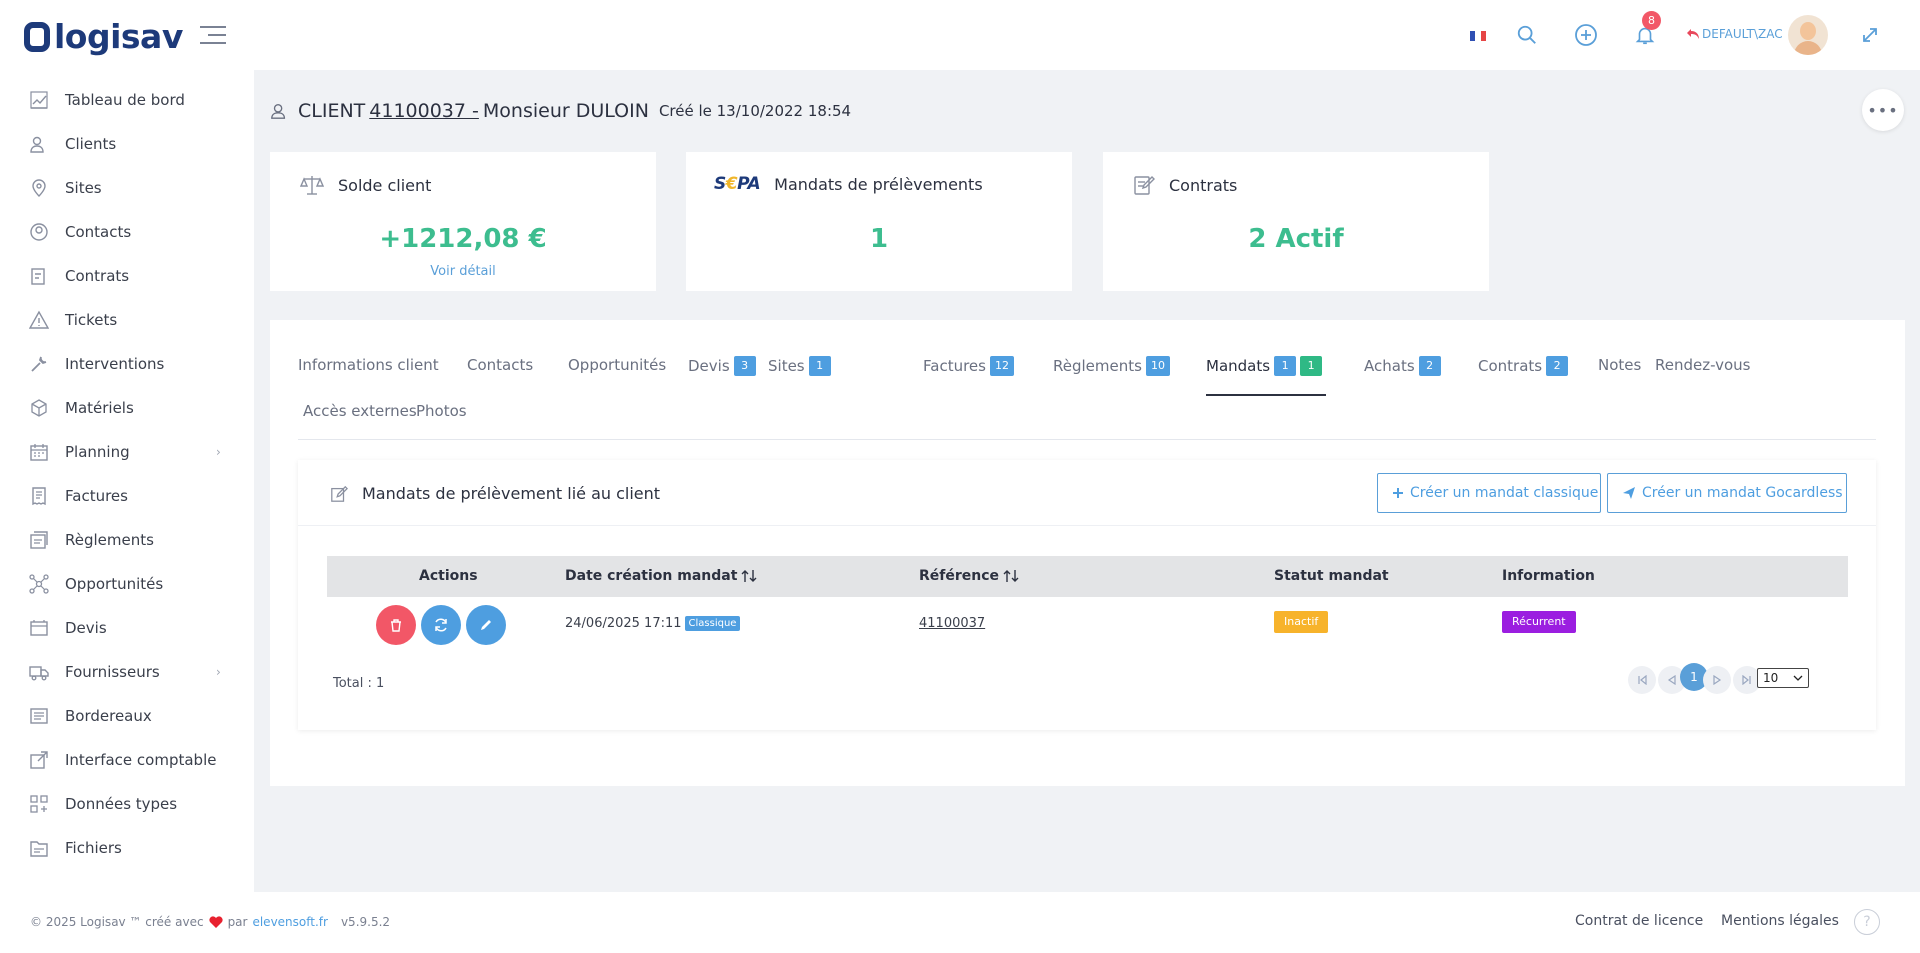 The image size is (1920, 953). Describe the element at coordinates (1642, 680) in the screenshot. I see `first-page-button` at that location.